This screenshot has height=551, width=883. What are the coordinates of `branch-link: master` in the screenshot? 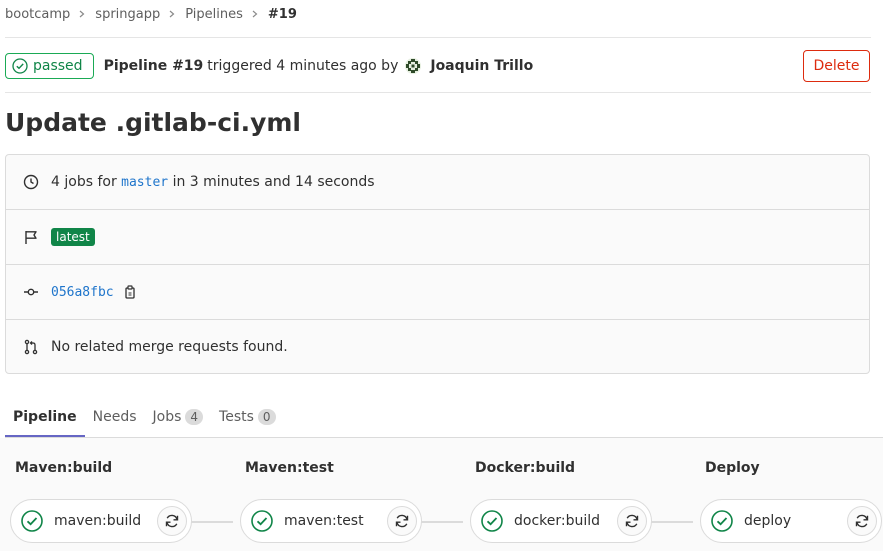 It's located at (144, 182).